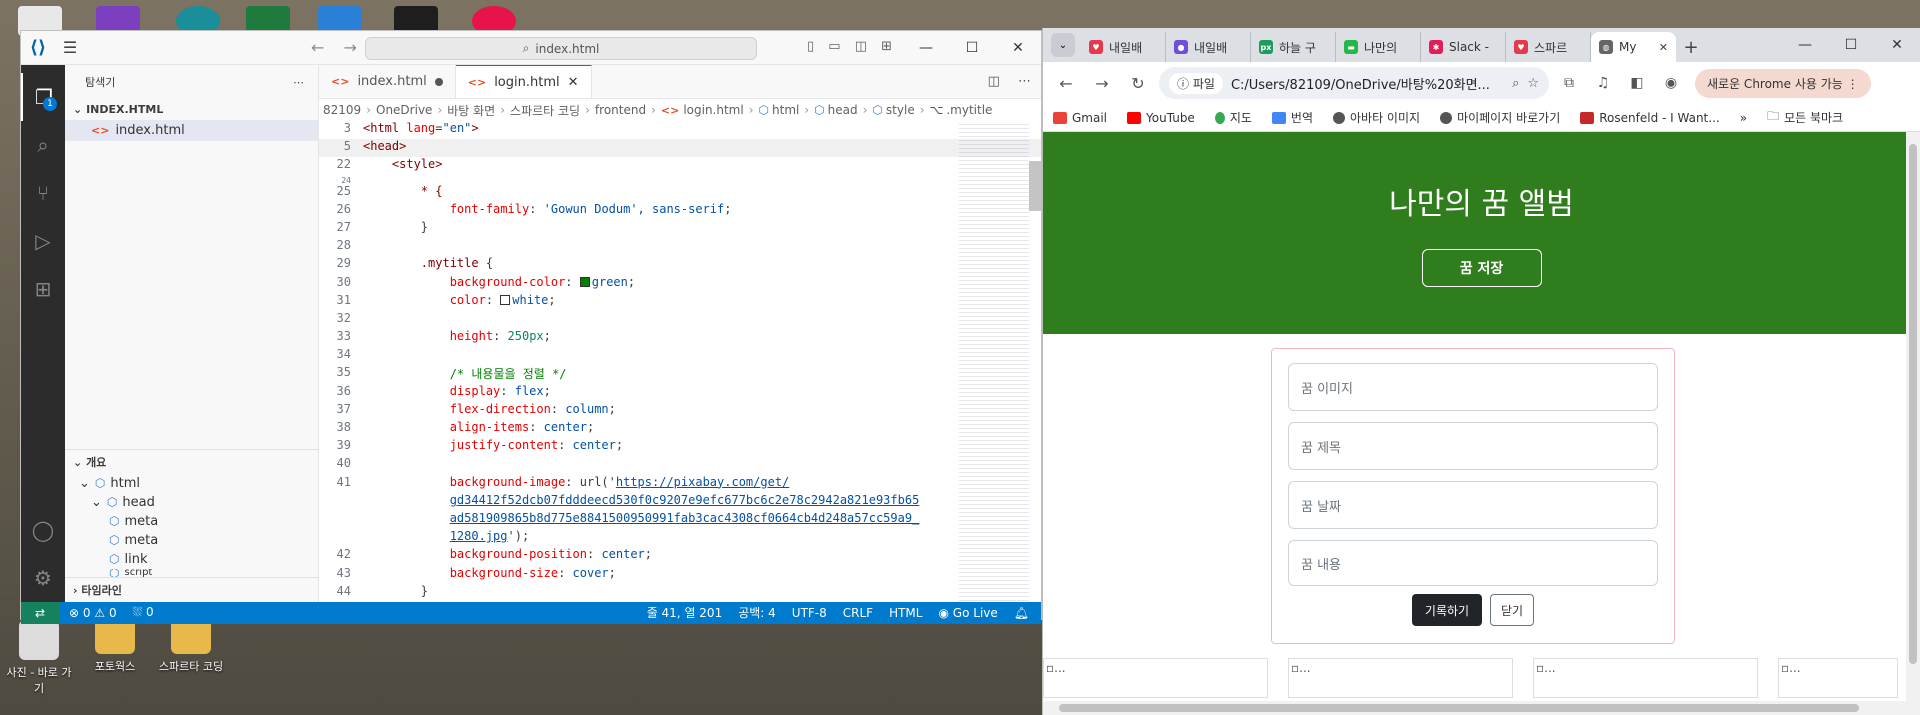 This screenshot has height=715, width=1920. Describe the element at coordinates (1633, 47) in the screenshot. I see `browser-tab-active: ◍ My ✕` at that location.